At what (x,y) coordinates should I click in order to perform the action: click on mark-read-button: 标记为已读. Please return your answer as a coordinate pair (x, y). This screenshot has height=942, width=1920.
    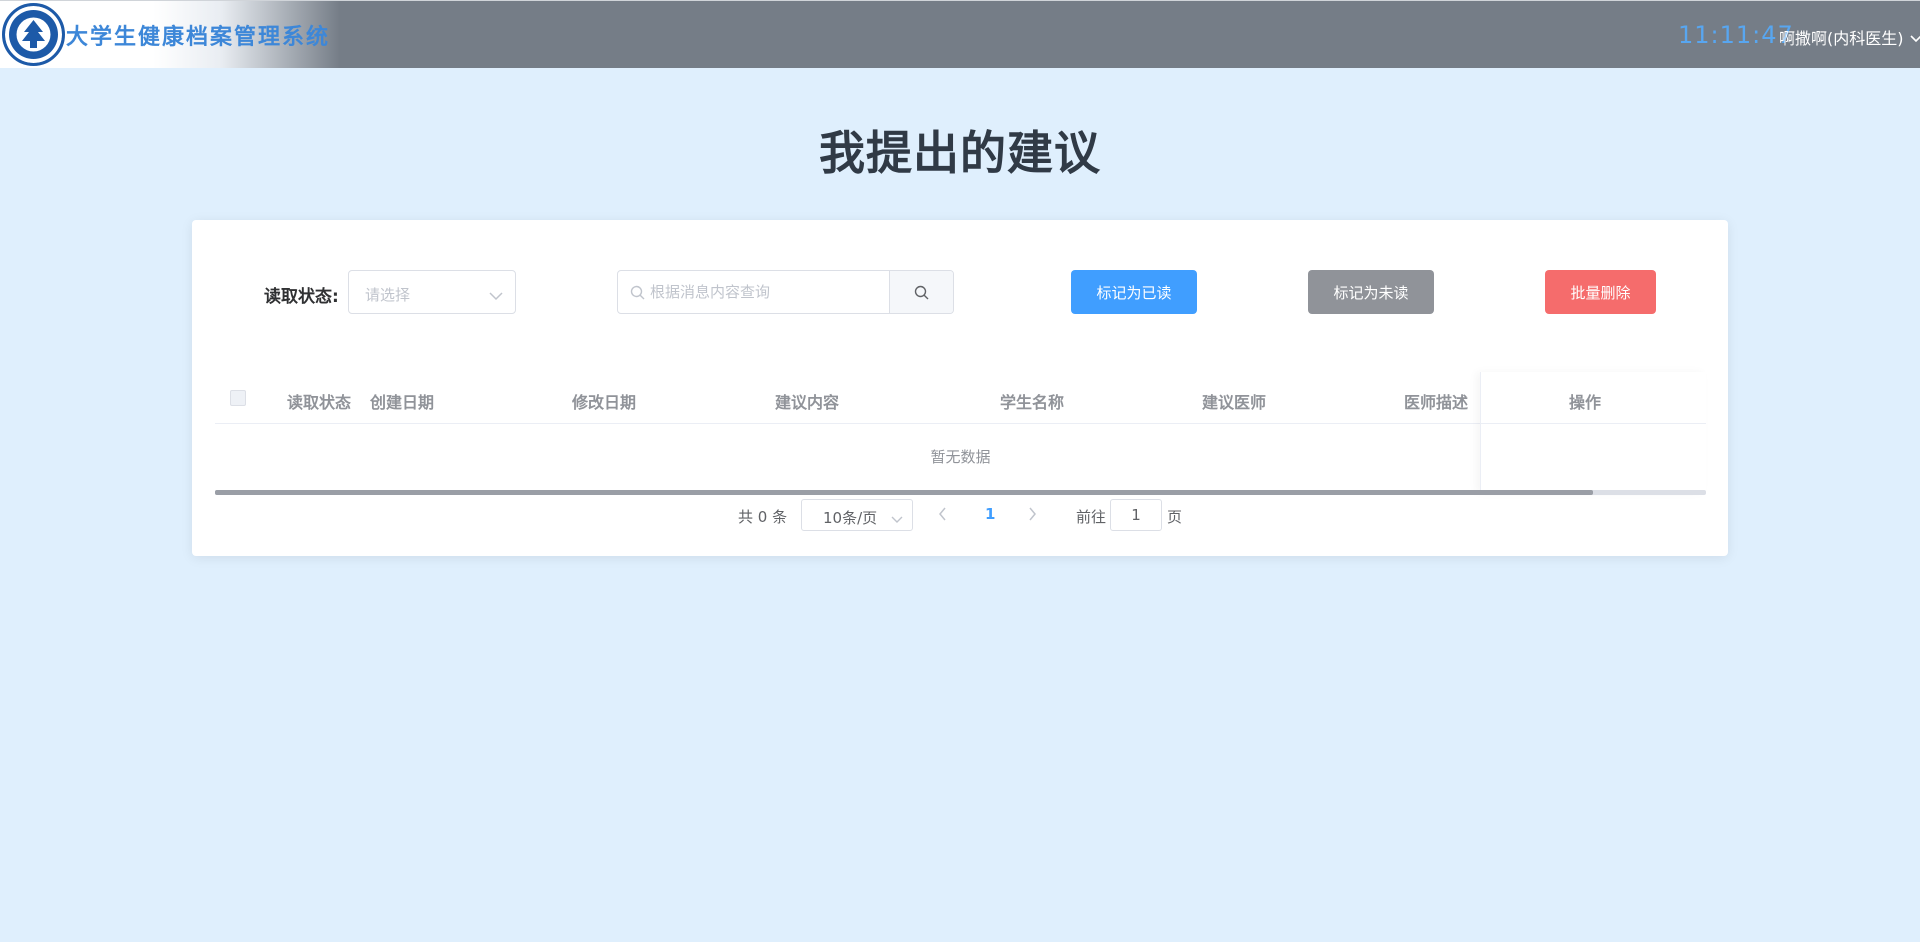
    Looking at the image, I should click on (1134, 292).